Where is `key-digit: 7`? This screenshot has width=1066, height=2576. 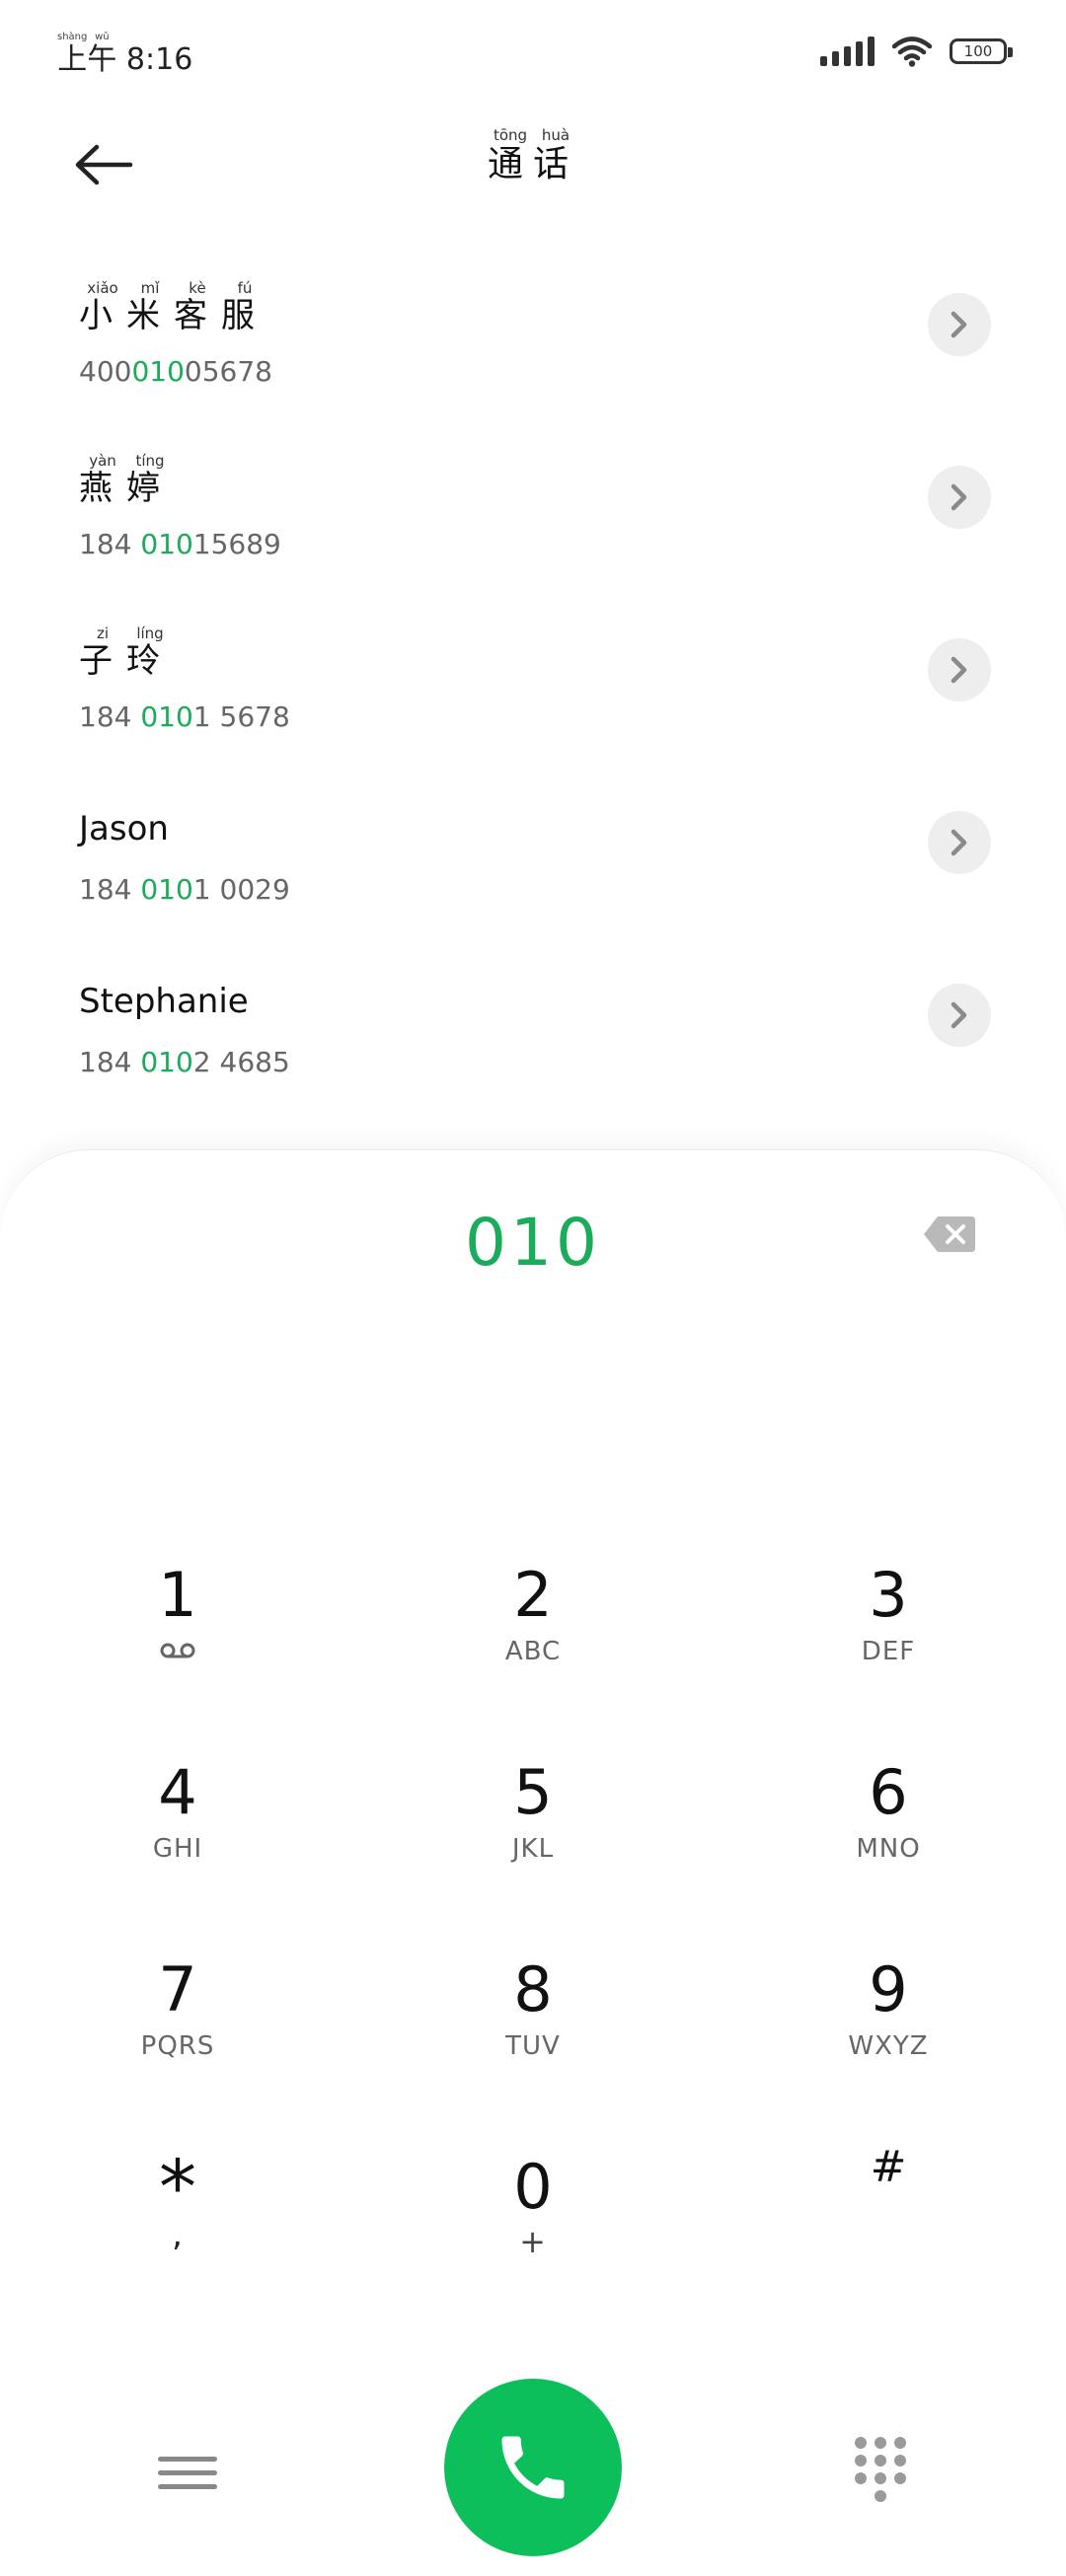 key-digit: 7 is located at coordinates (177, 1989).